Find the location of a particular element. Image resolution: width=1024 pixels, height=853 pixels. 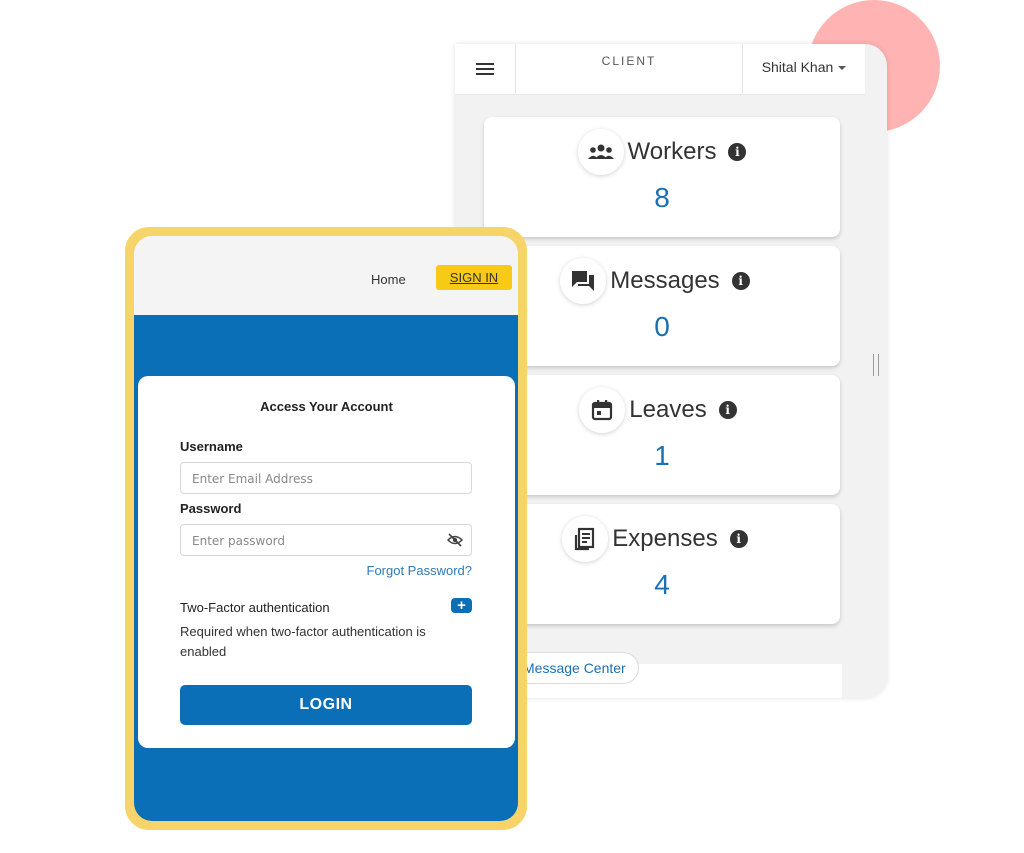

receipt-icon is located at coordinates (585, 539).